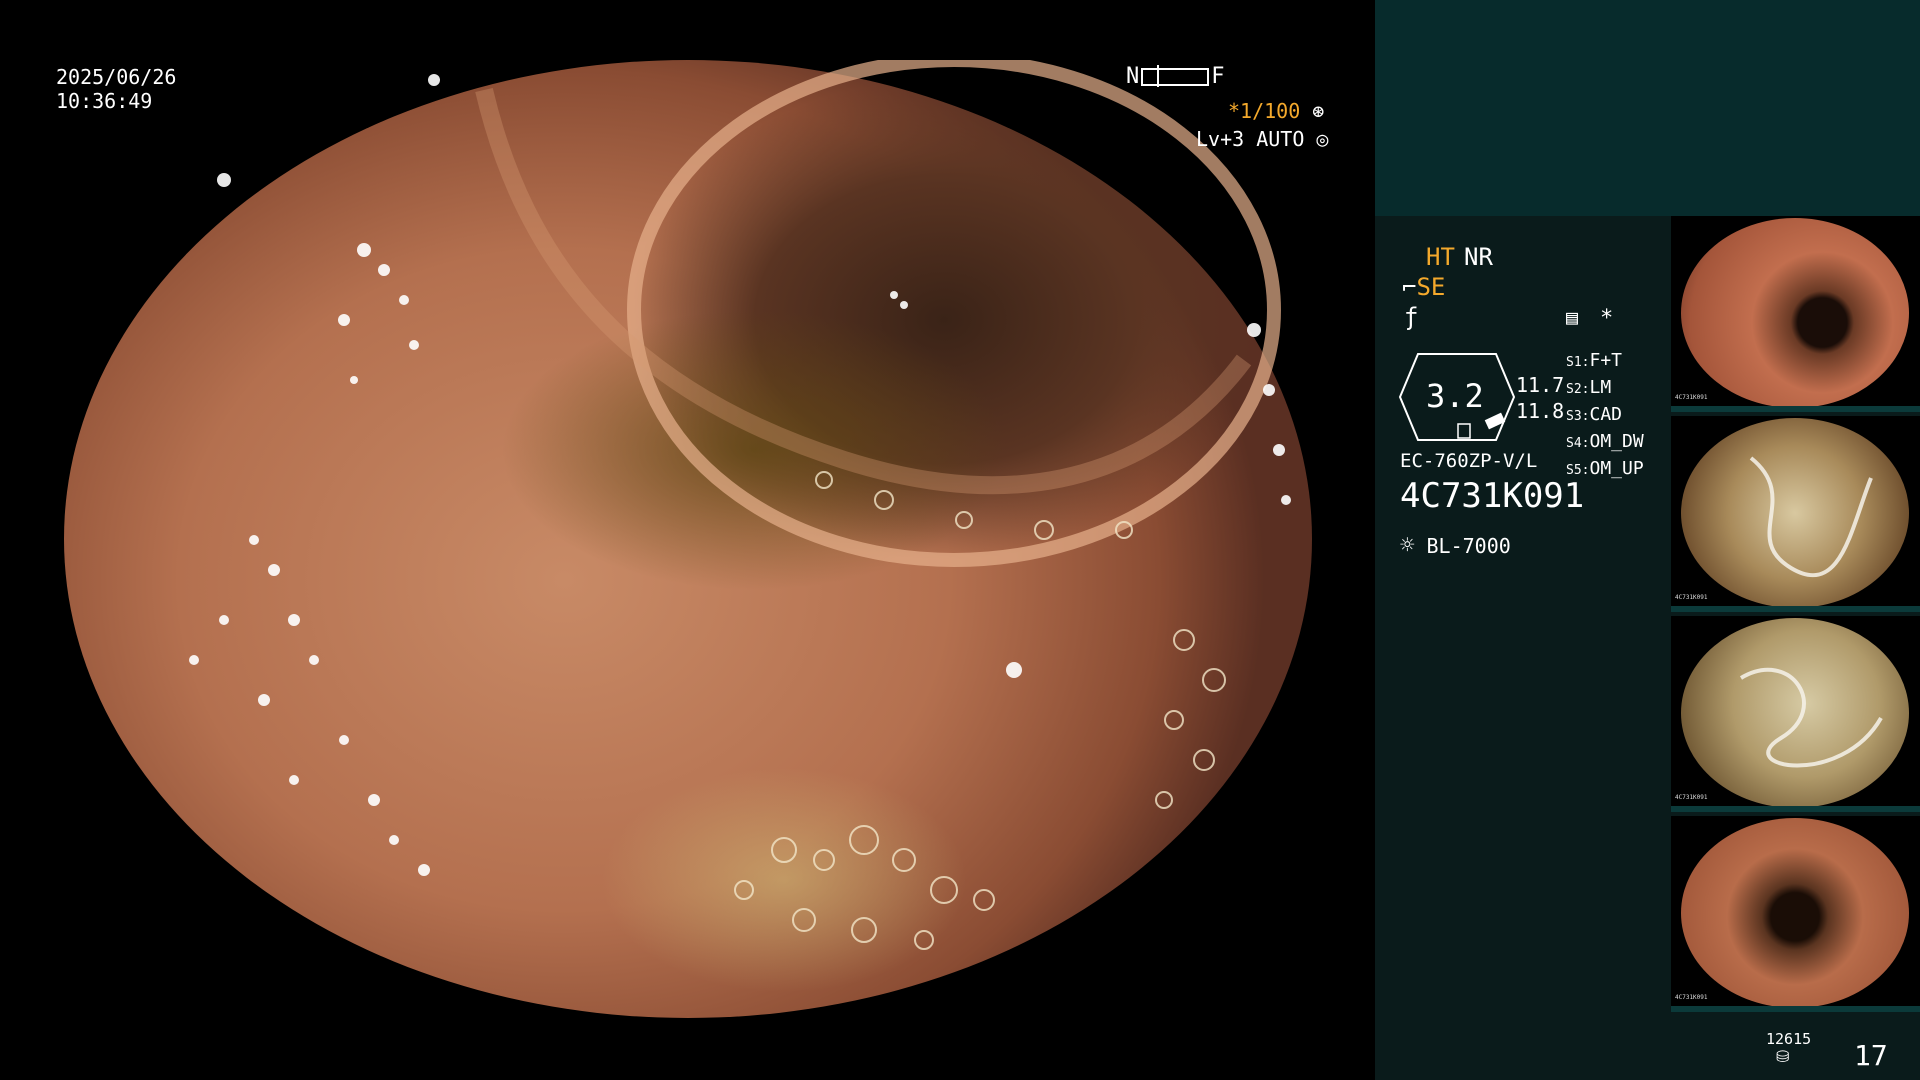 The image size is (1920, 1080). I want to click on nf-scale, so click(1175, 76).